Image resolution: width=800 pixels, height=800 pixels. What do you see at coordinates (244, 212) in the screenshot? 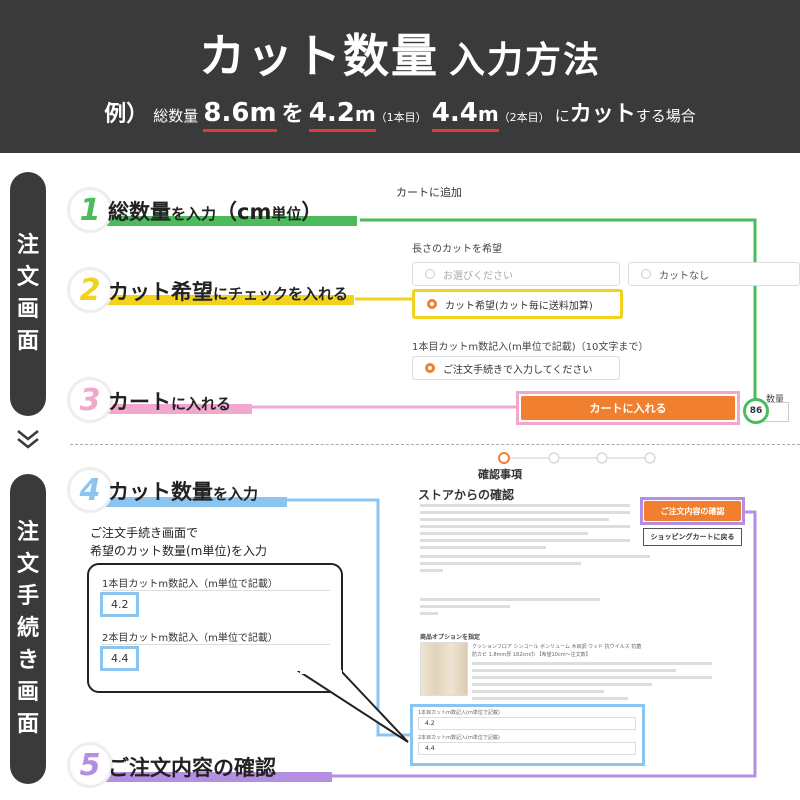
I see `step1-bold2: （cm` at bounding box center [244, 212].